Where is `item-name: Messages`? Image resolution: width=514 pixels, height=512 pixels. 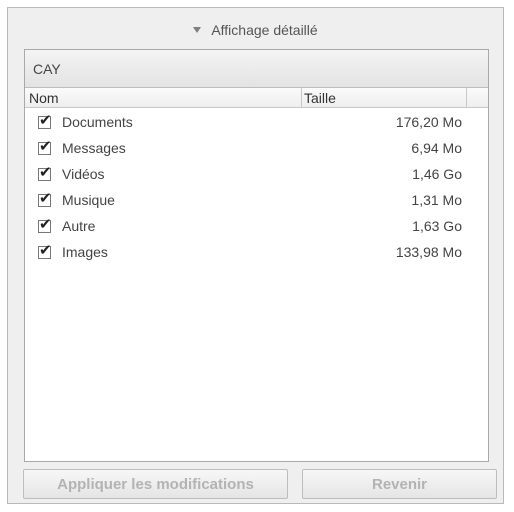 item-name: Messages is located at coordinates (94, 148).